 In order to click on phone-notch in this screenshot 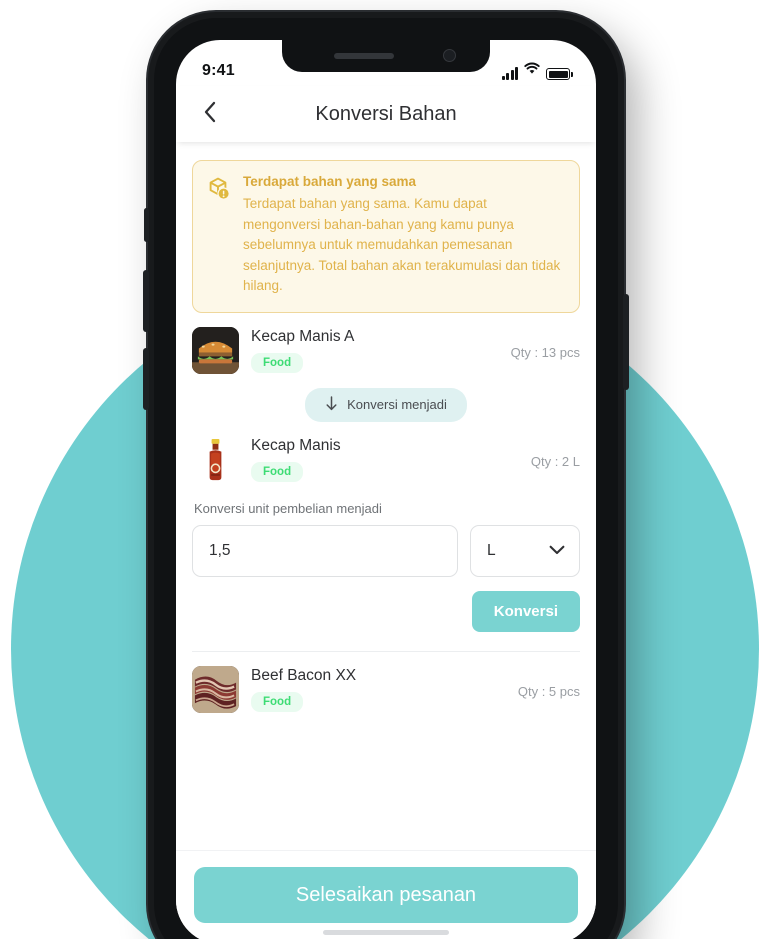, I will do `click(386, 56)`.